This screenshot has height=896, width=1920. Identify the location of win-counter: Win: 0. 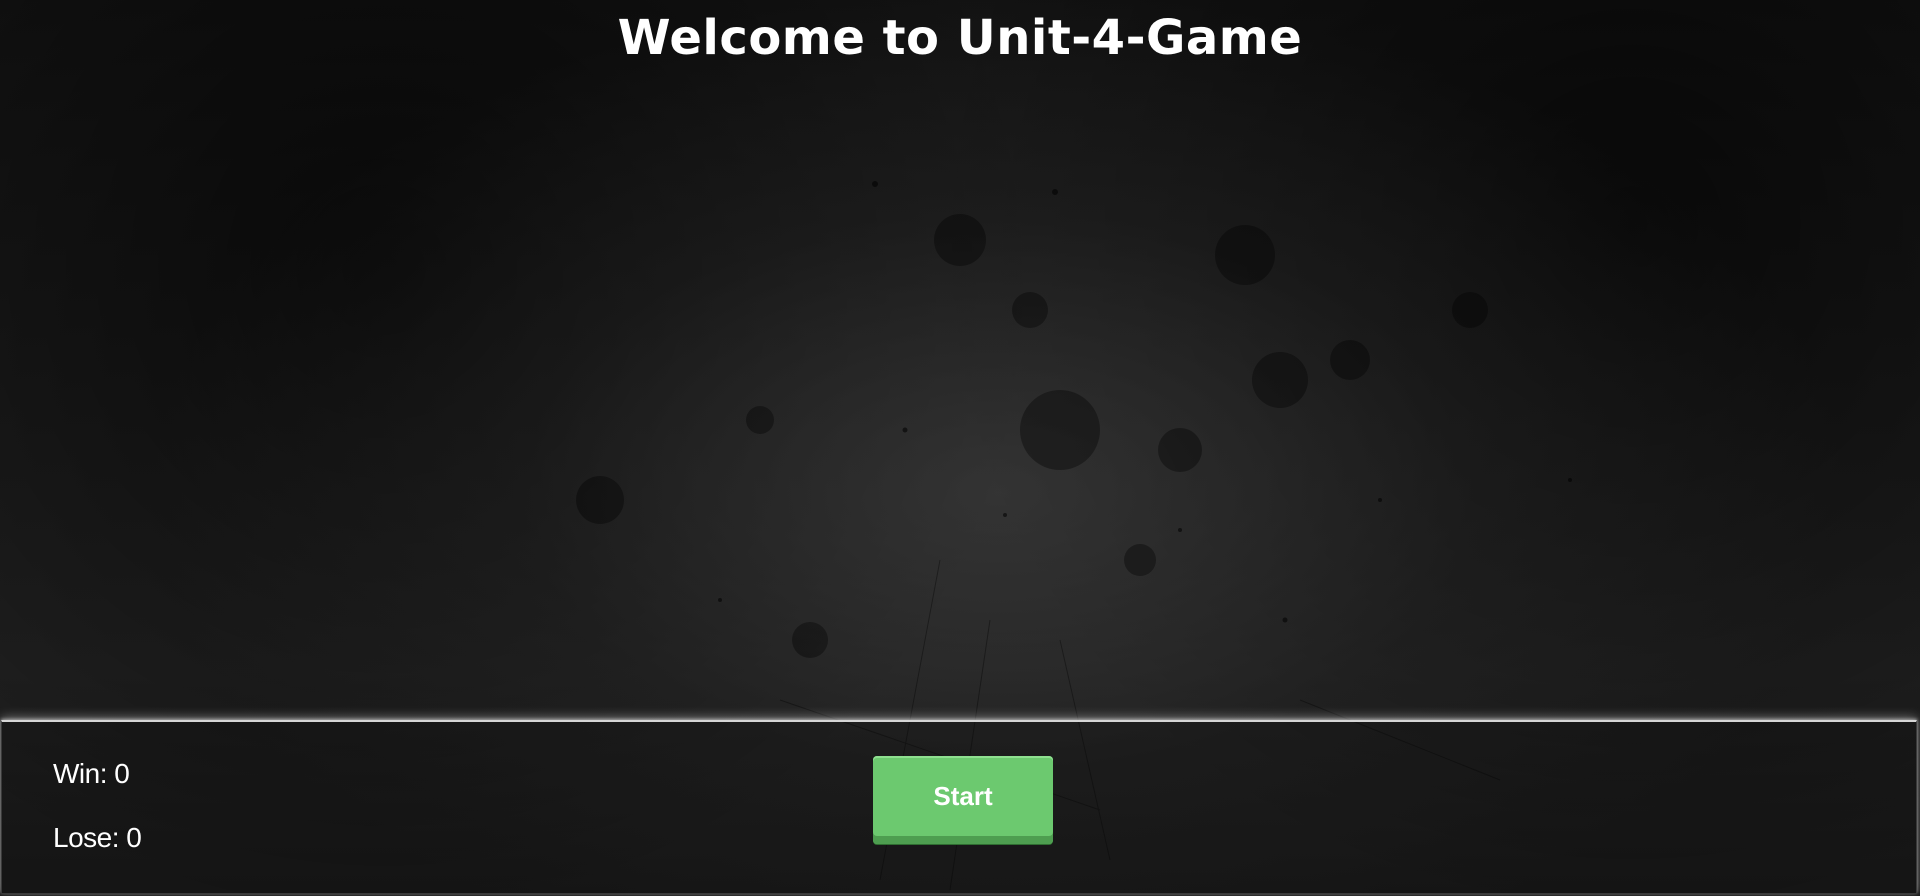
(91, 774).